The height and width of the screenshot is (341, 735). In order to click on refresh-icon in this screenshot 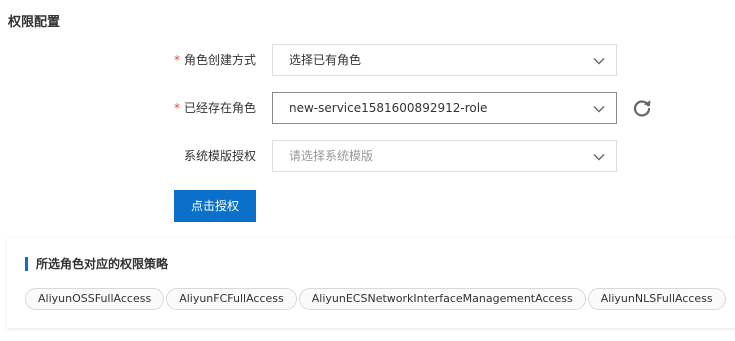, I will do `click(642, 108)`.